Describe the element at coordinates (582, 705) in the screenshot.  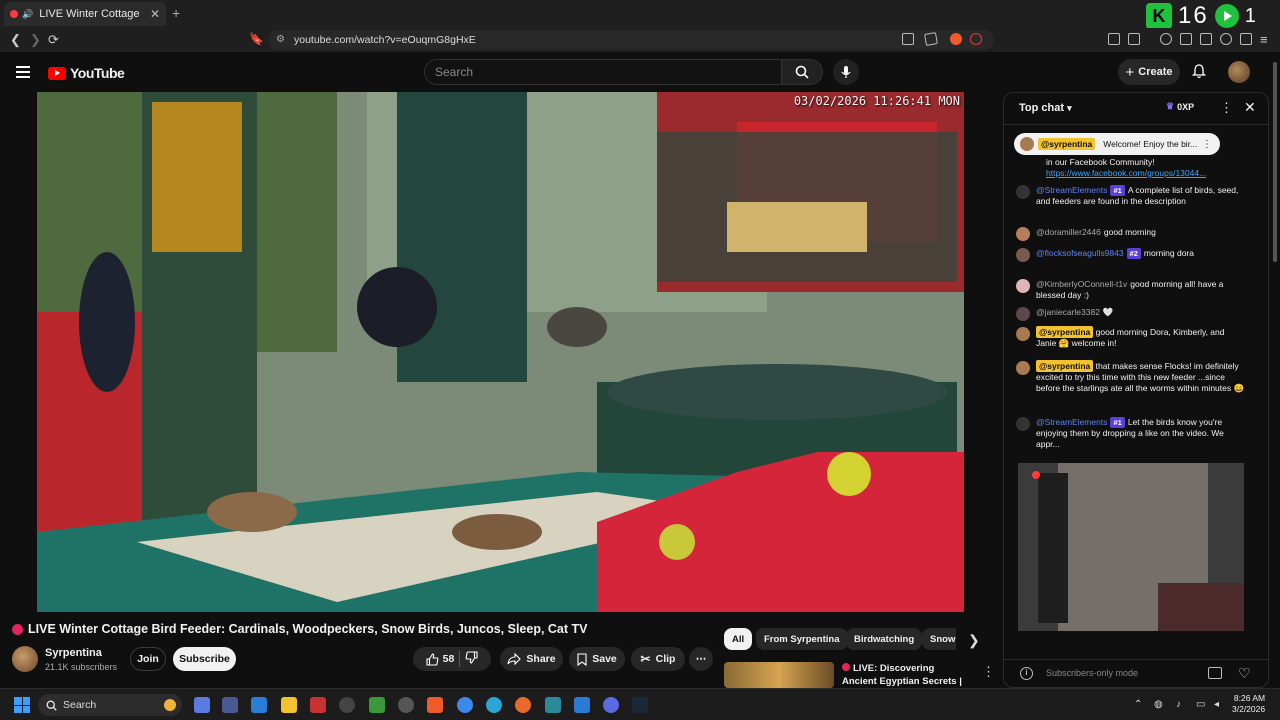
I see `vscode-icon` at that location.